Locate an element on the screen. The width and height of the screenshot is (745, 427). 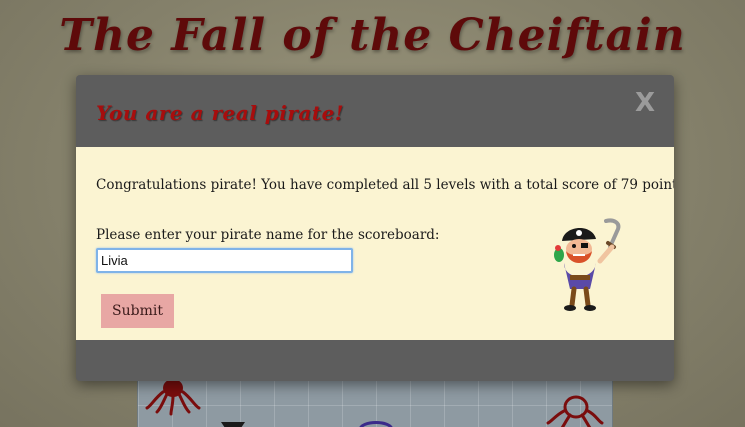
ship-icon is located at coordinates (233, 424).